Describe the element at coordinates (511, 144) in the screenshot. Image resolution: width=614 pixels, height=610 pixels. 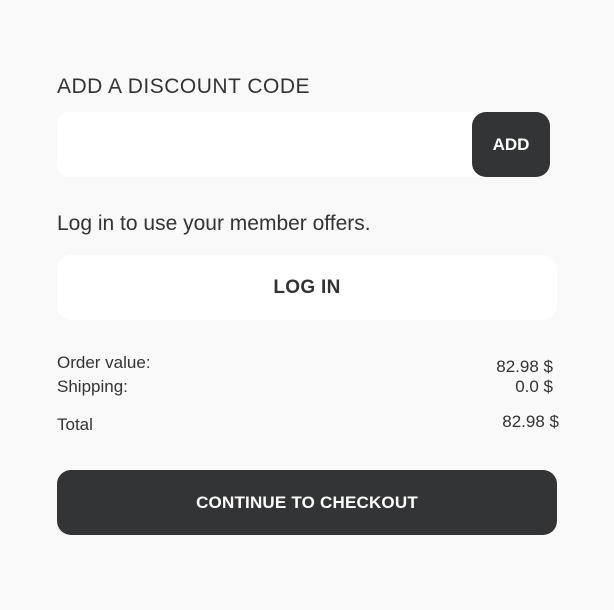
I see `add-discount-button: ADD` at that location.